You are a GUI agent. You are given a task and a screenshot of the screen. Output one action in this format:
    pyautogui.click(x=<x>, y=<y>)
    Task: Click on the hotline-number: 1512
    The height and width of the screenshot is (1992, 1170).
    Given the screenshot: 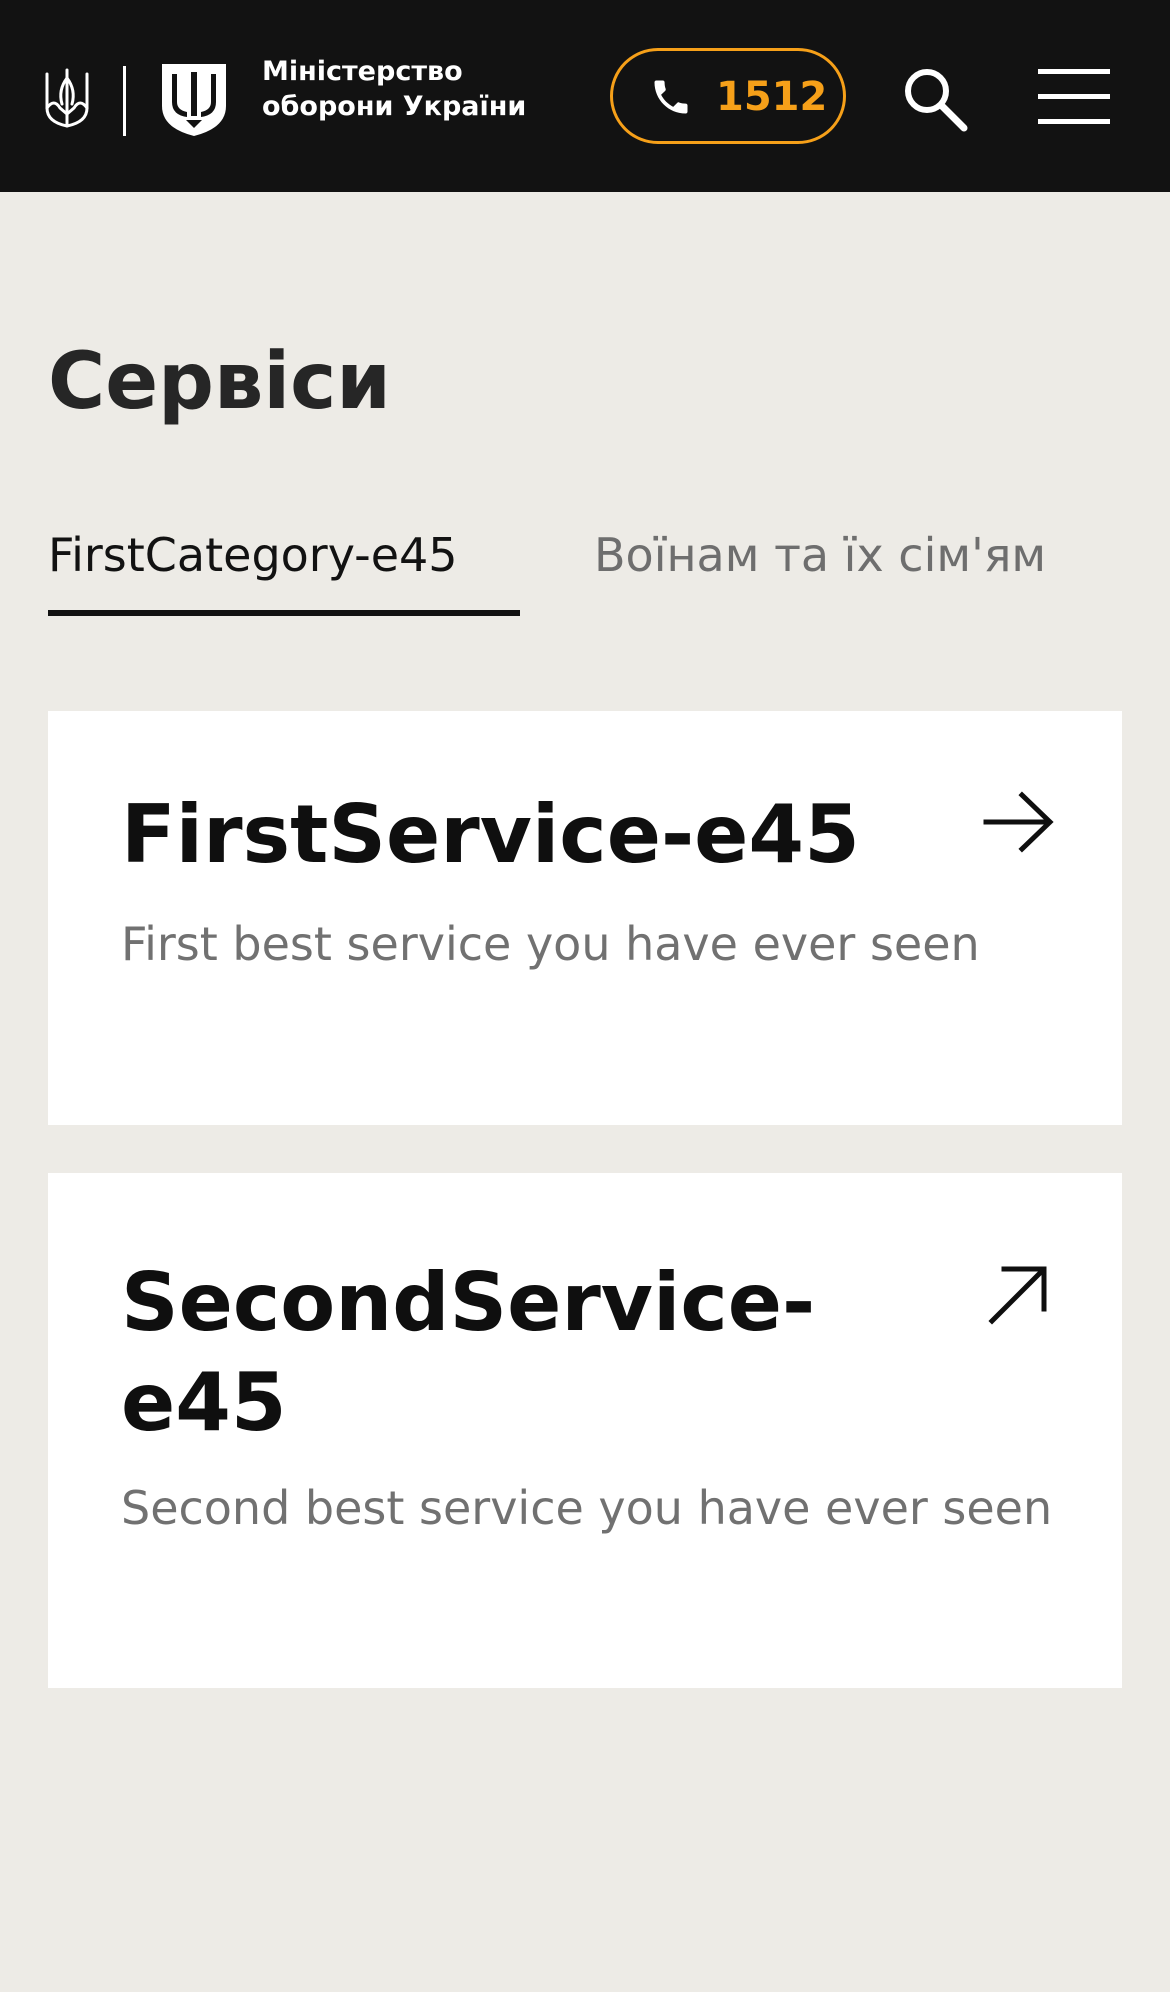 What is the action you would take?
    pyautogui.click(x=772, y=97)
    